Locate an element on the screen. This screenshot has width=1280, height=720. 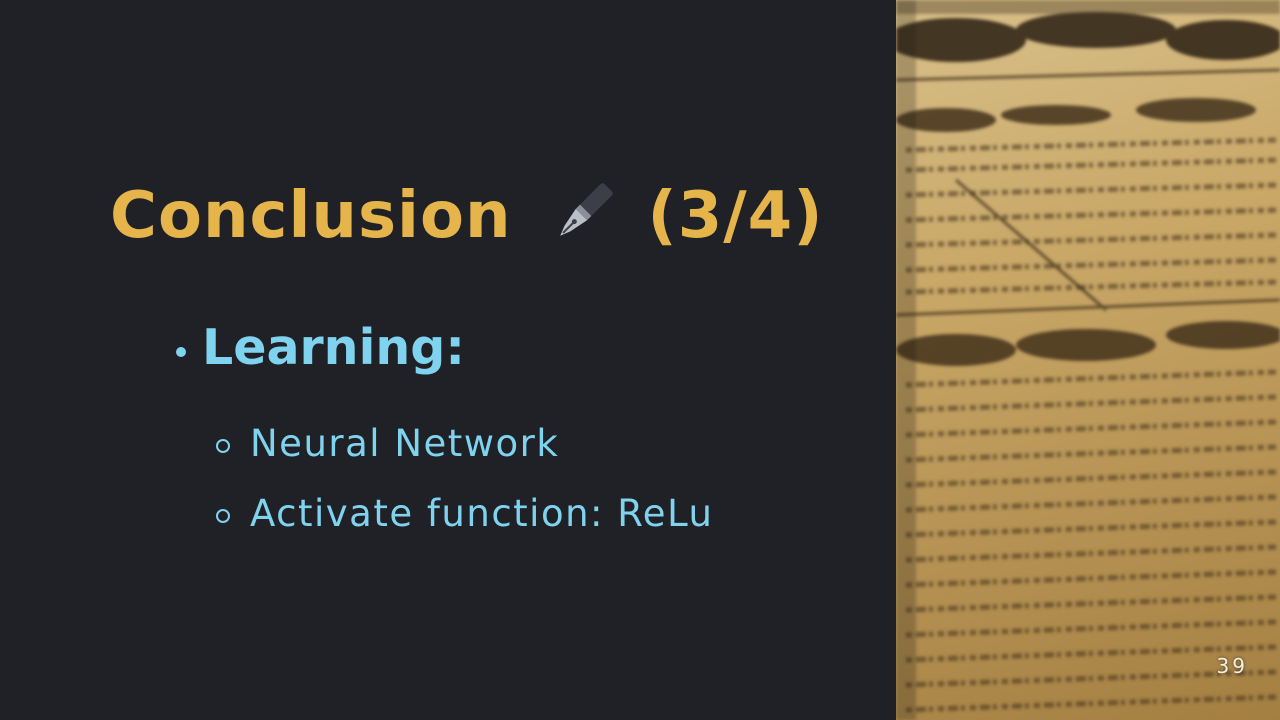
bullet-dot-icon is located at coordinates (181, 352).